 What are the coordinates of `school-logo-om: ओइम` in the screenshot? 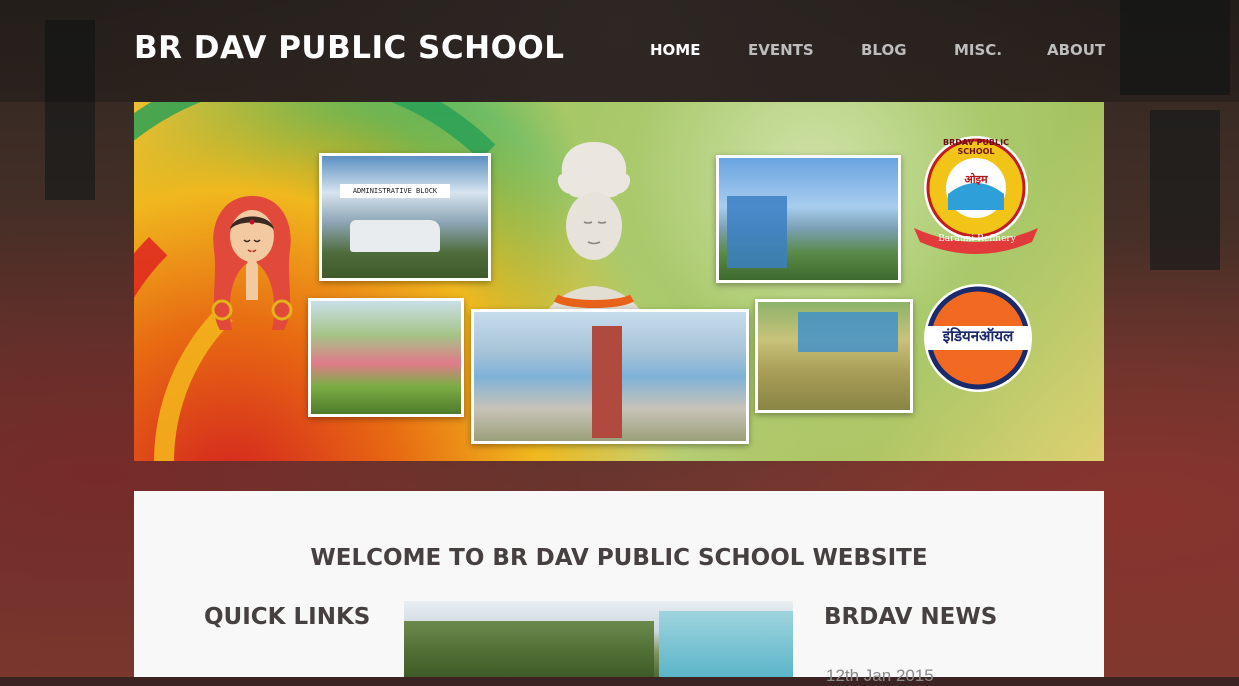 It's located at (976, 179).